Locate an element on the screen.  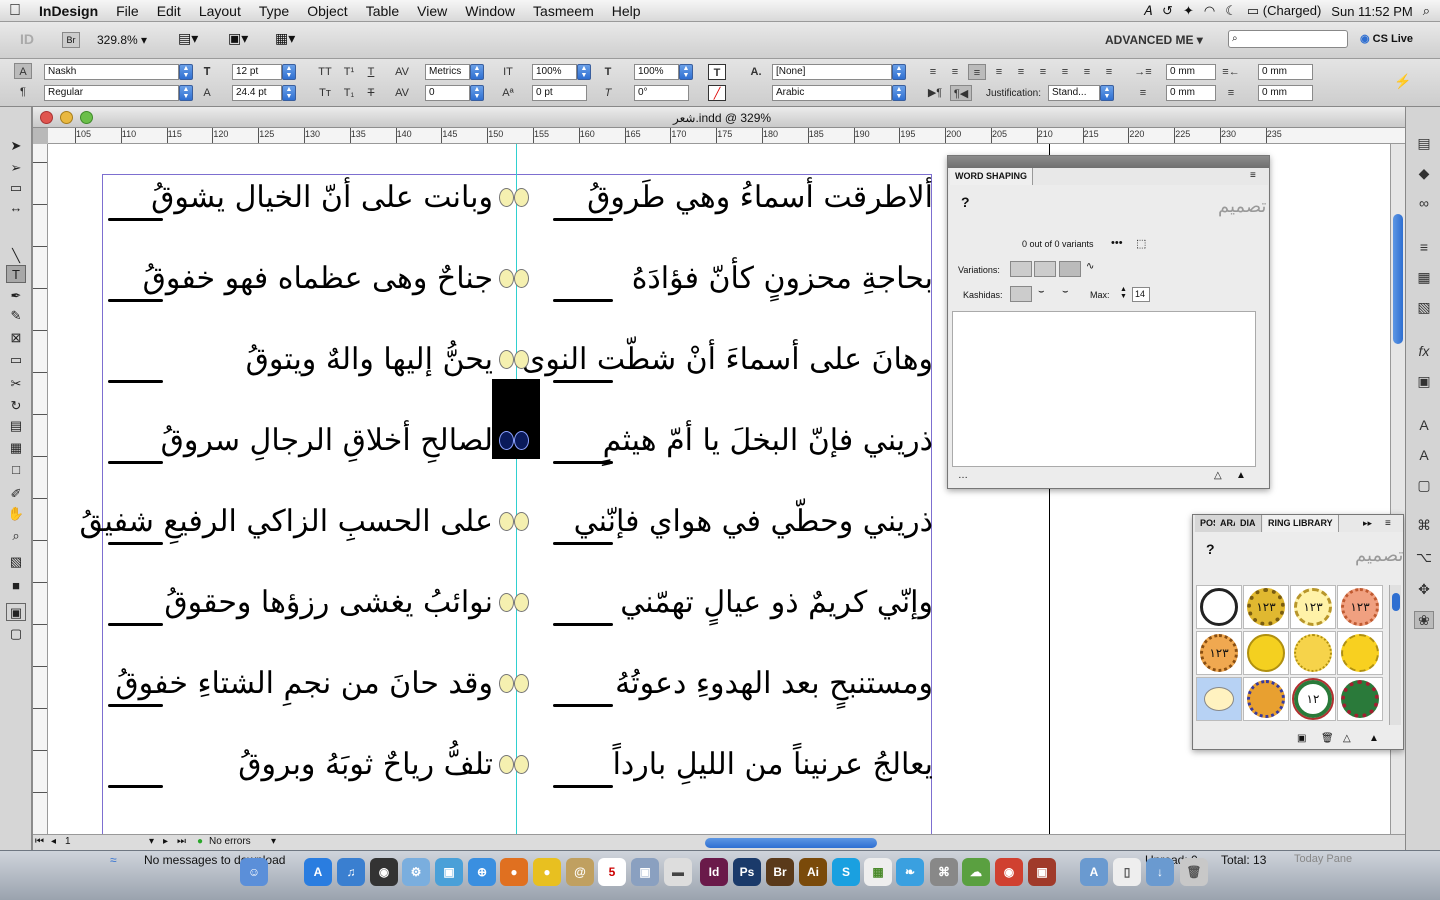
contacts-icon: @ is located at coordinates (580, 872).